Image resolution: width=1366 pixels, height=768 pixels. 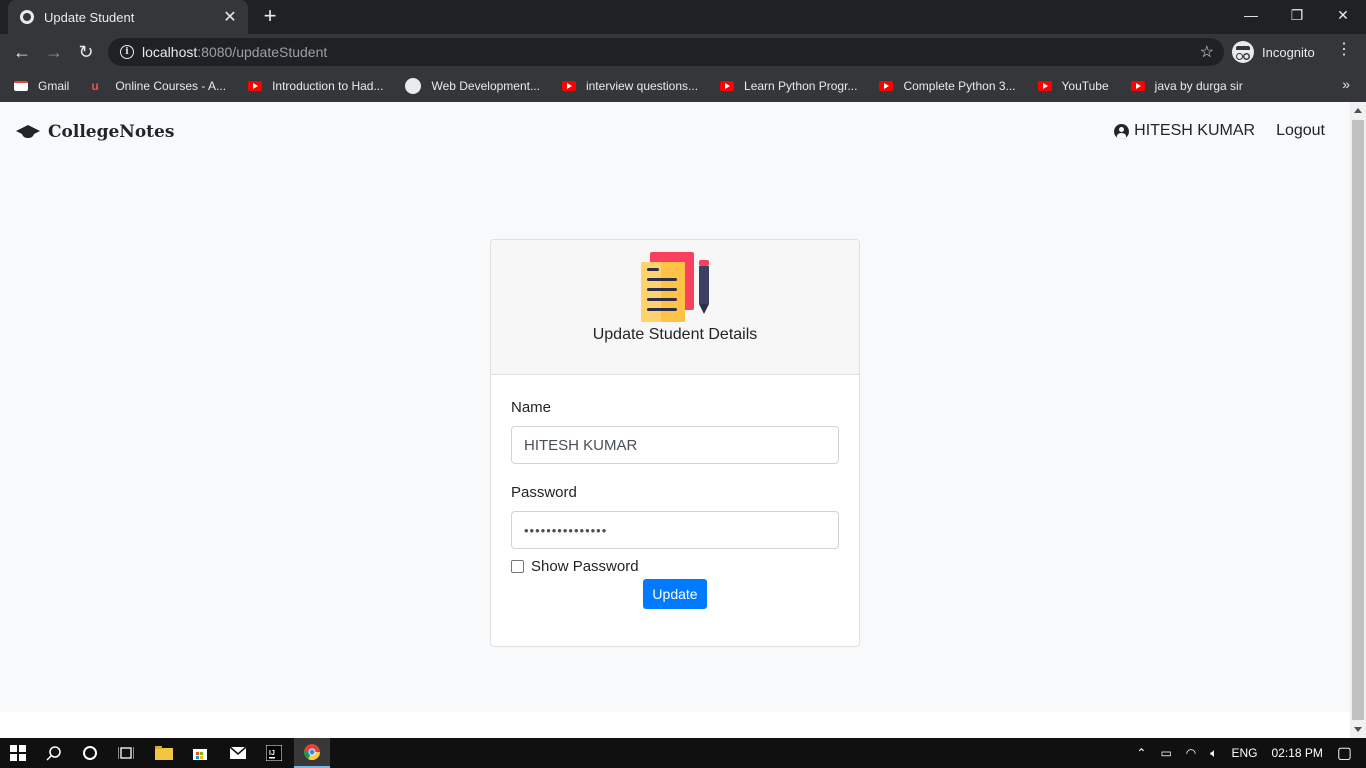 I want to click on task-view-icon, so click(x=126, y=753).